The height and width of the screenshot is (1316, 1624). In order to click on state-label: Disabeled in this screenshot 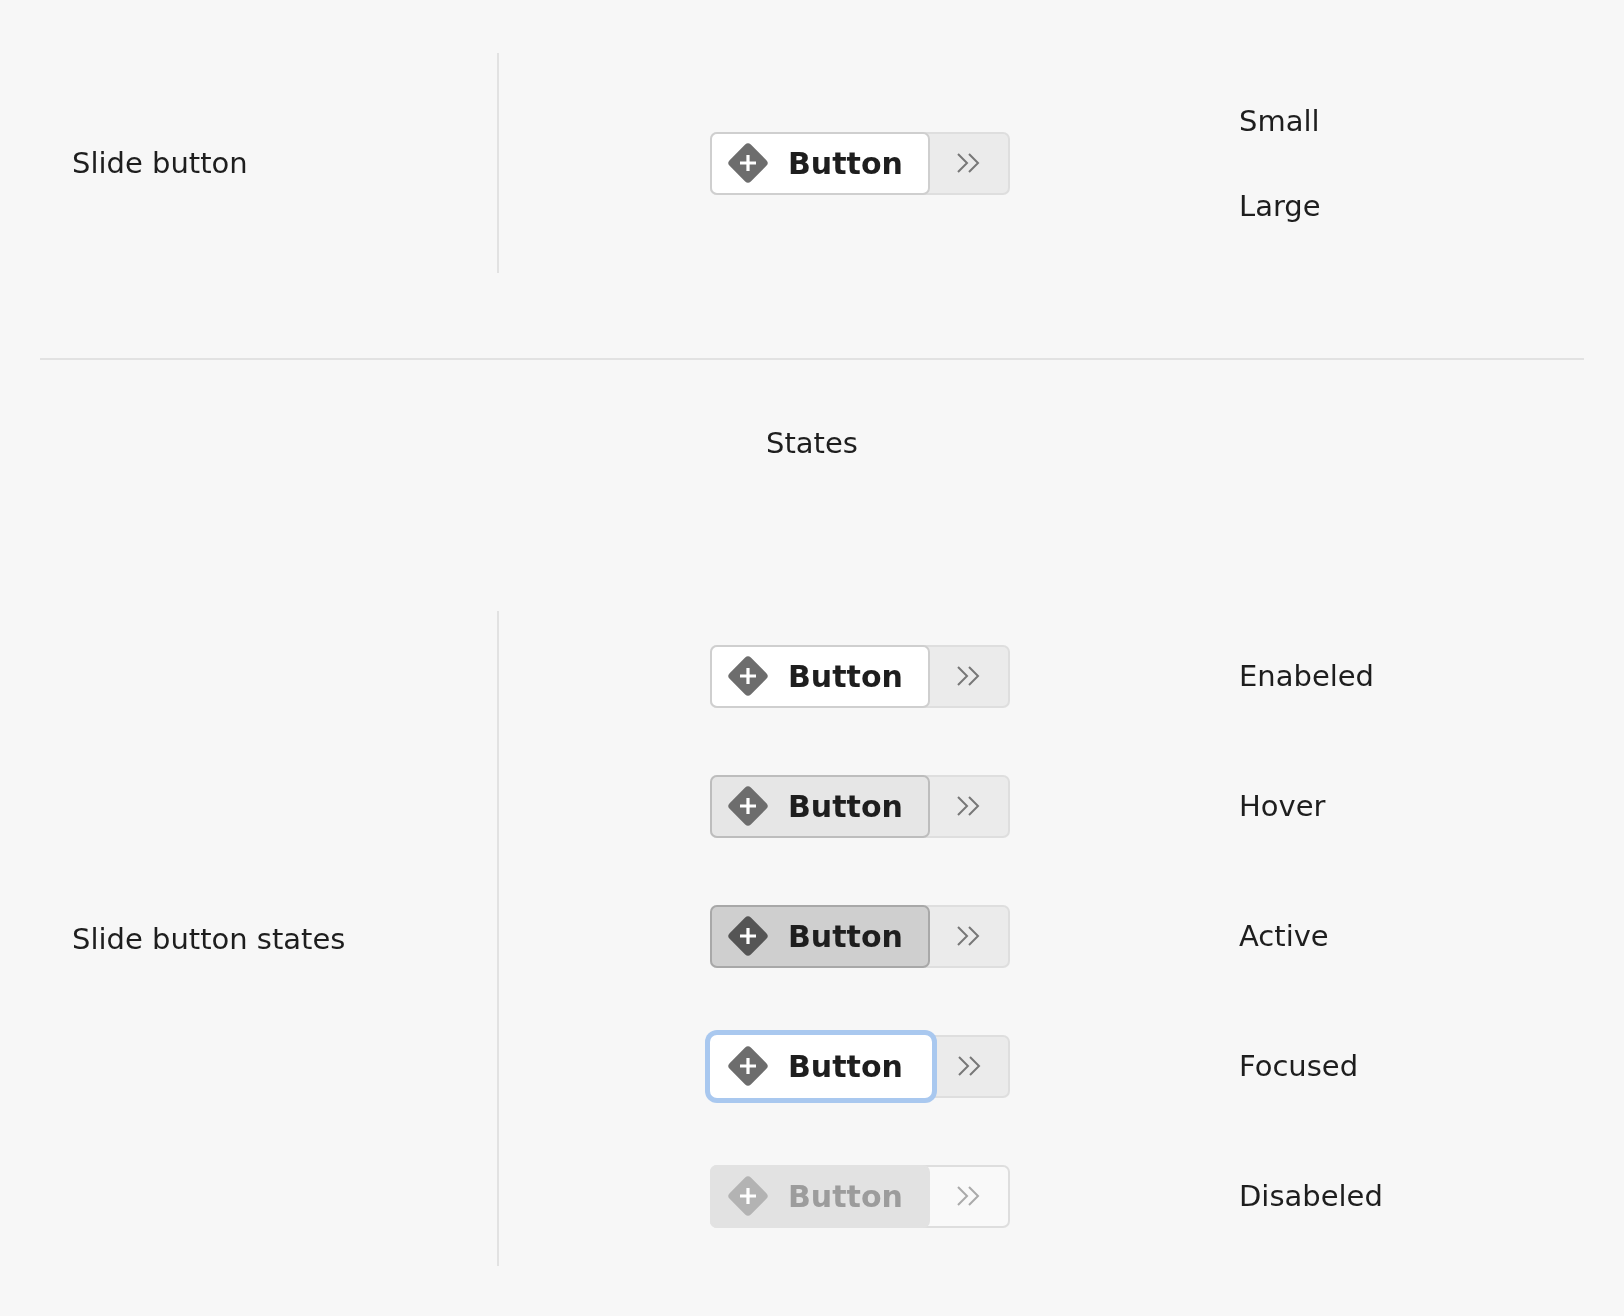, I will do `click(1311, 1196)`.